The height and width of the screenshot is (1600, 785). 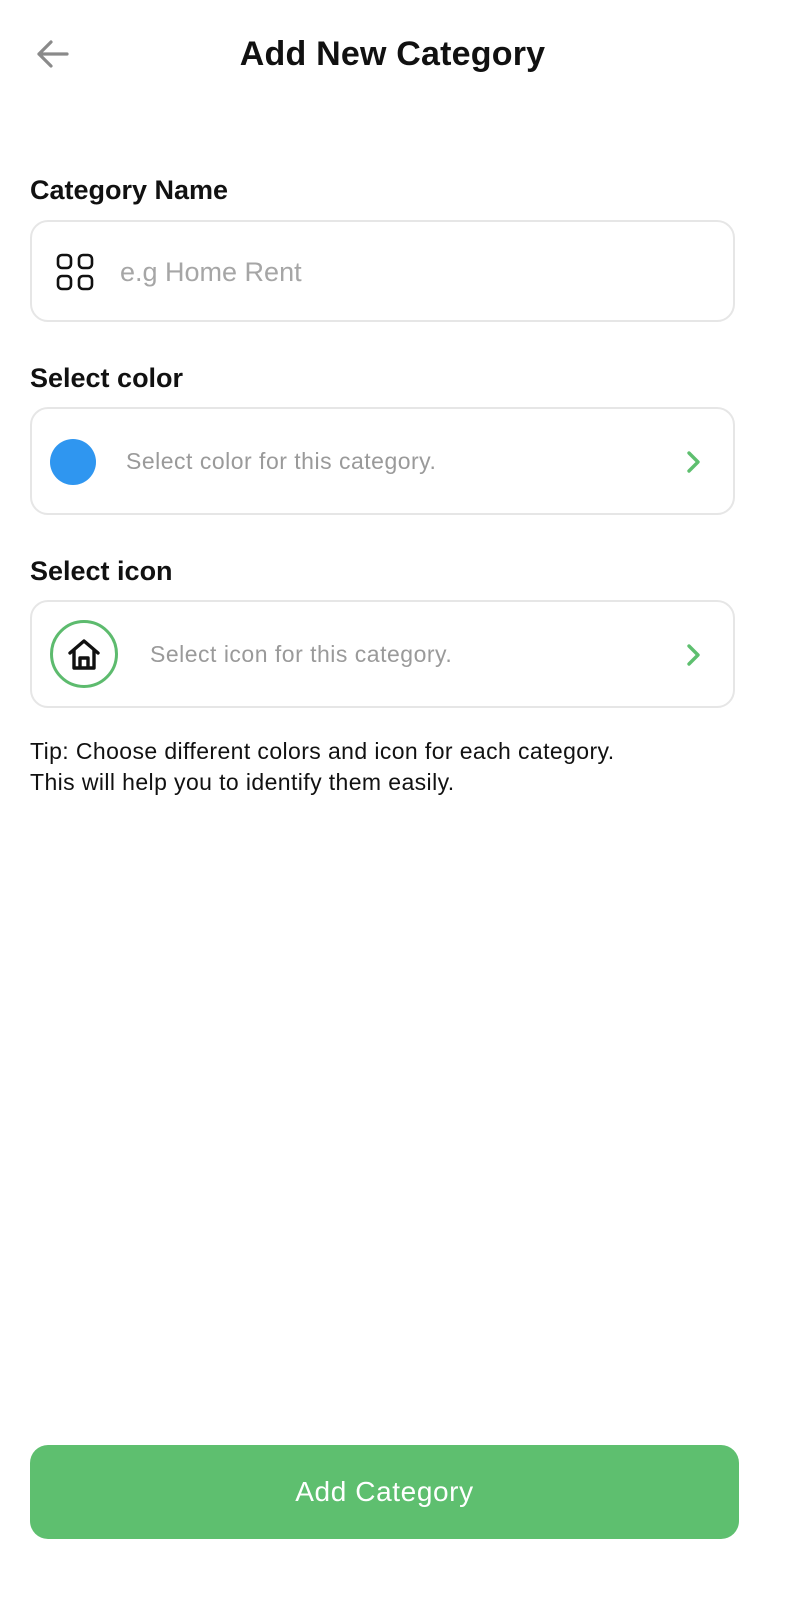 I want to click on grid-icon, so click(x=75, y=272).